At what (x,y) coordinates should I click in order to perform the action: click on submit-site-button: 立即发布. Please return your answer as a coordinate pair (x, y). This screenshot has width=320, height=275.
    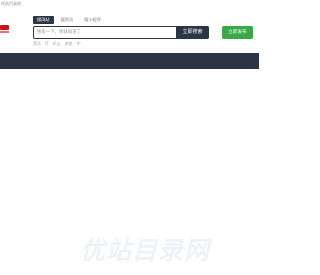
    Looking at the image, I should click on (237, 32).